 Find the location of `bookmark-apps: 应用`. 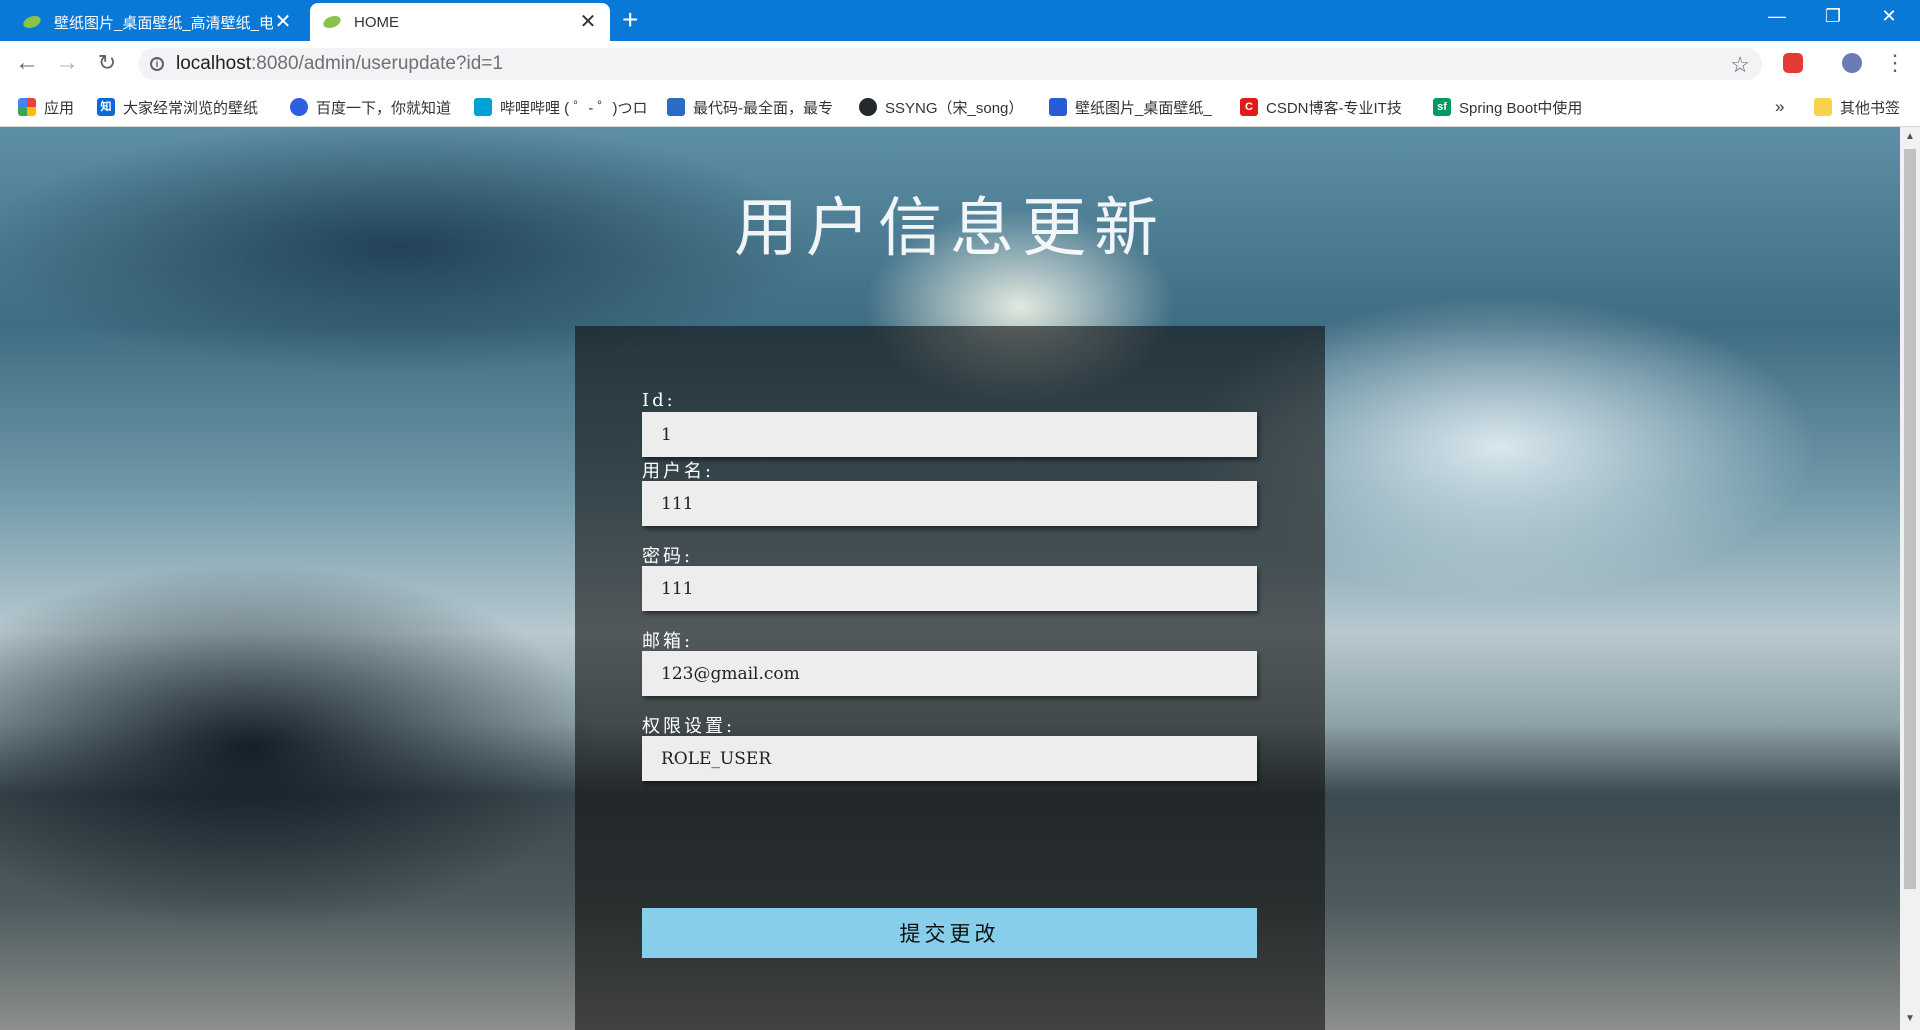

bookmark-apps: 应用 is located at coordinates (46, 107).